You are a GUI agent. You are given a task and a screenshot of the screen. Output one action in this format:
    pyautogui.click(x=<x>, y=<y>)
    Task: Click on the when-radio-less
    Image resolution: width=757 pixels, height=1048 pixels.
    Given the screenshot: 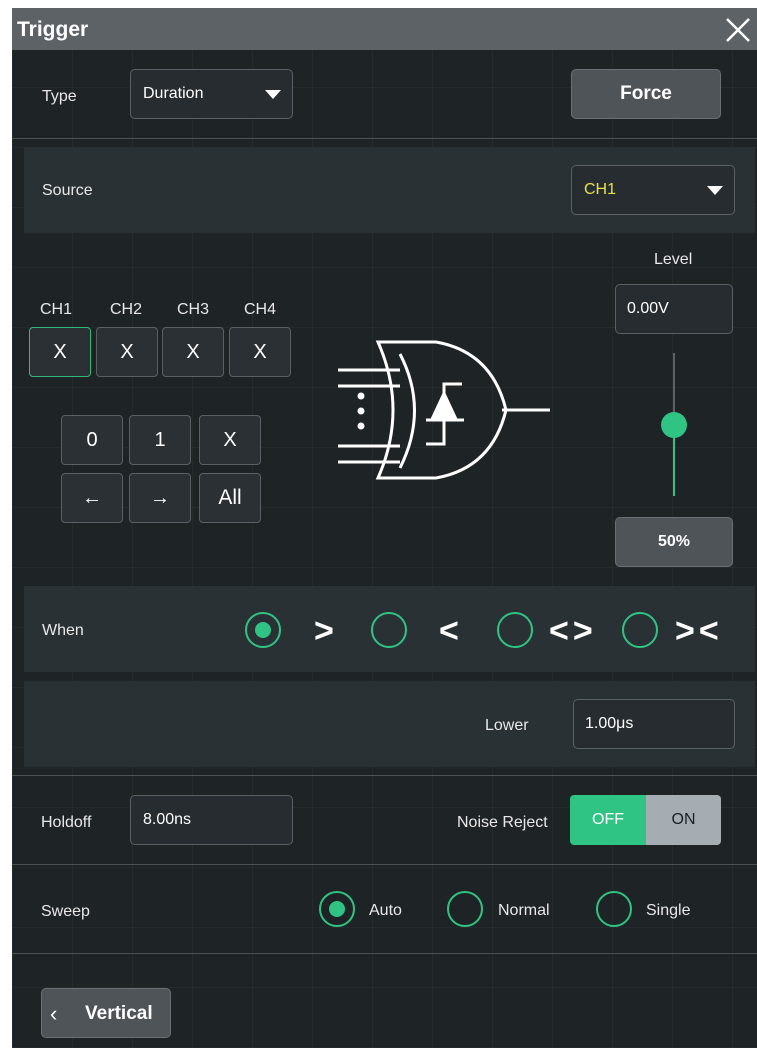 What is the action you would take?
    pyautogui.click(x=389, y=630)
    